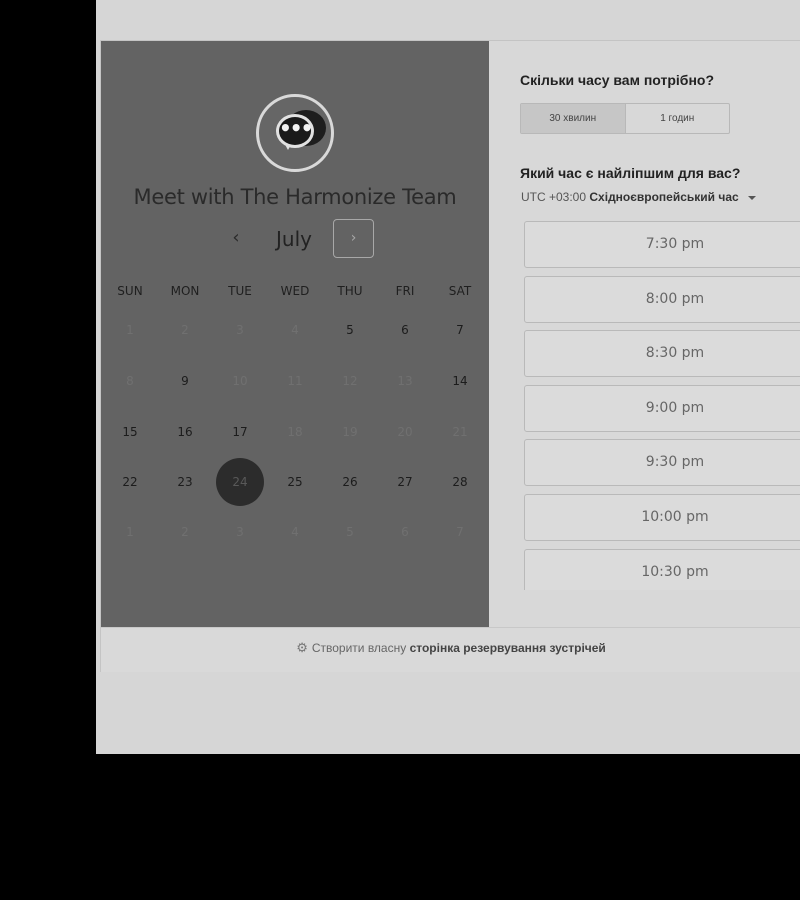 The height and width of the screenshot is (900, 800). I want to click on time-slot-button: 8:00 pm, so click(662, 299).